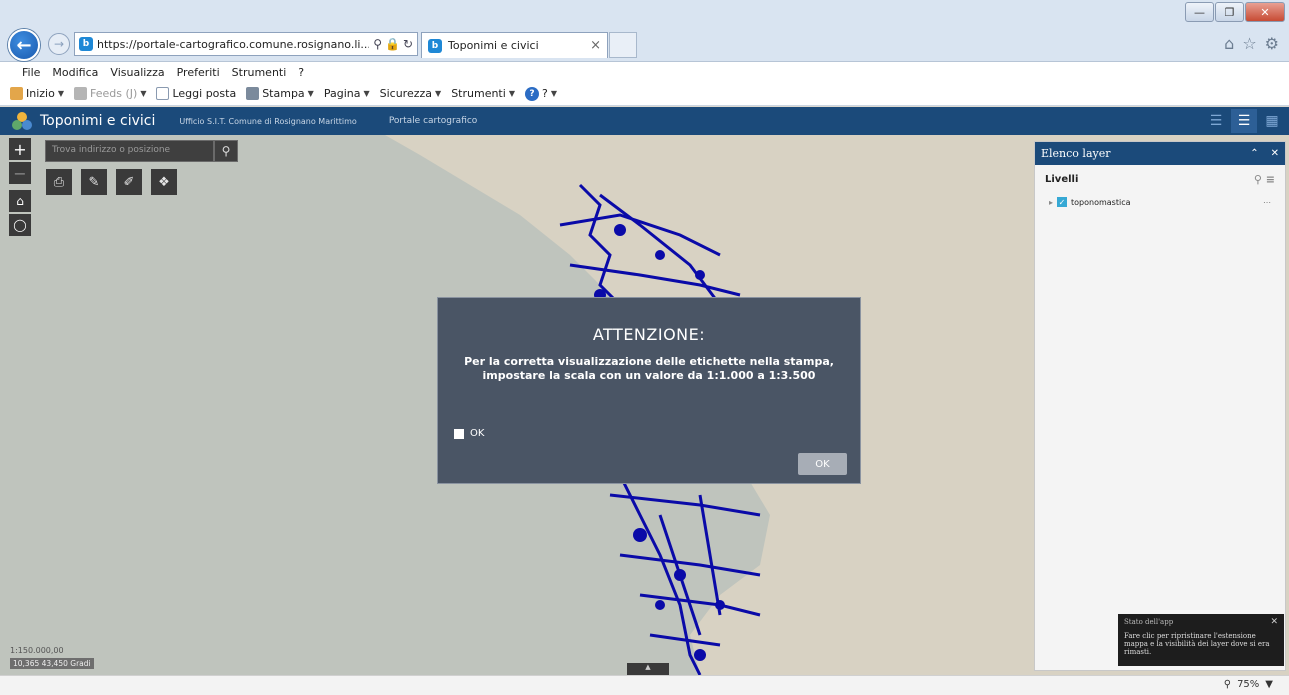 This screenshot has width=1289, height=695. Describe the element at coordinates (301, 72) in the screenshot. I see `menu-help: ?` at that location.